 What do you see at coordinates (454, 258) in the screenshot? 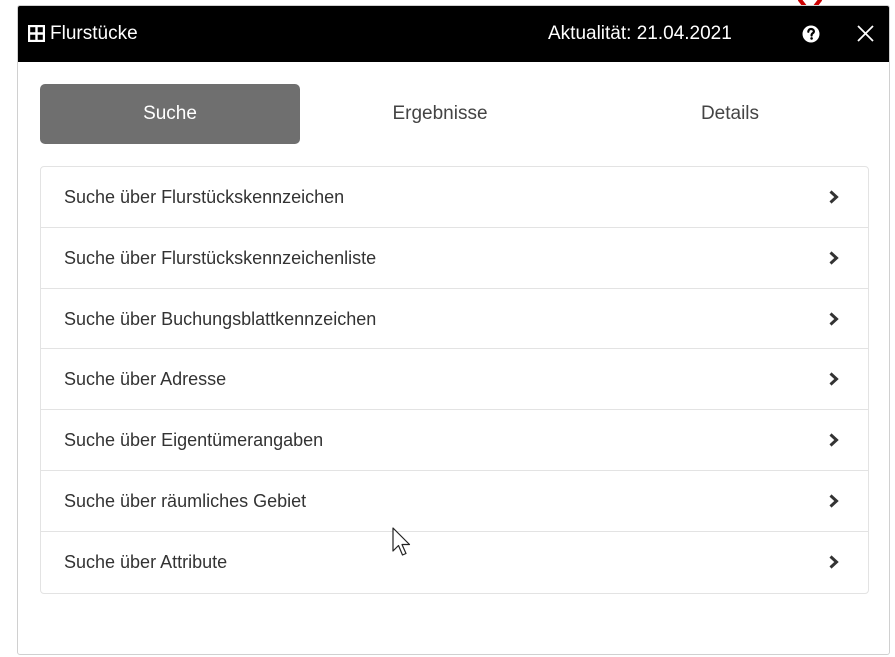
I see `search-option-flurstueckskennzeichenliste: Suche über Flurstückskennzeichenliste` at bounding box center [454, 258].